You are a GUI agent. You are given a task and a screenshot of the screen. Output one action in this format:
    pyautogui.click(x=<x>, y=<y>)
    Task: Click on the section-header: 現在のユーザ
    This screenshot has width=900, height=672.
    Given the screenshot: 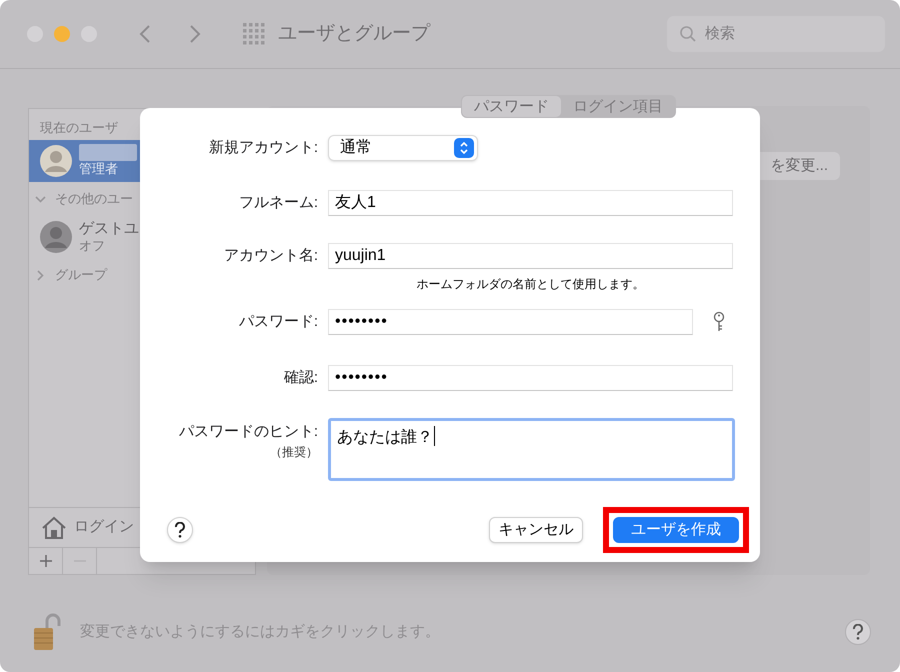 What is the action you would take?
    pyautogui.click(x=79, y=128)
    